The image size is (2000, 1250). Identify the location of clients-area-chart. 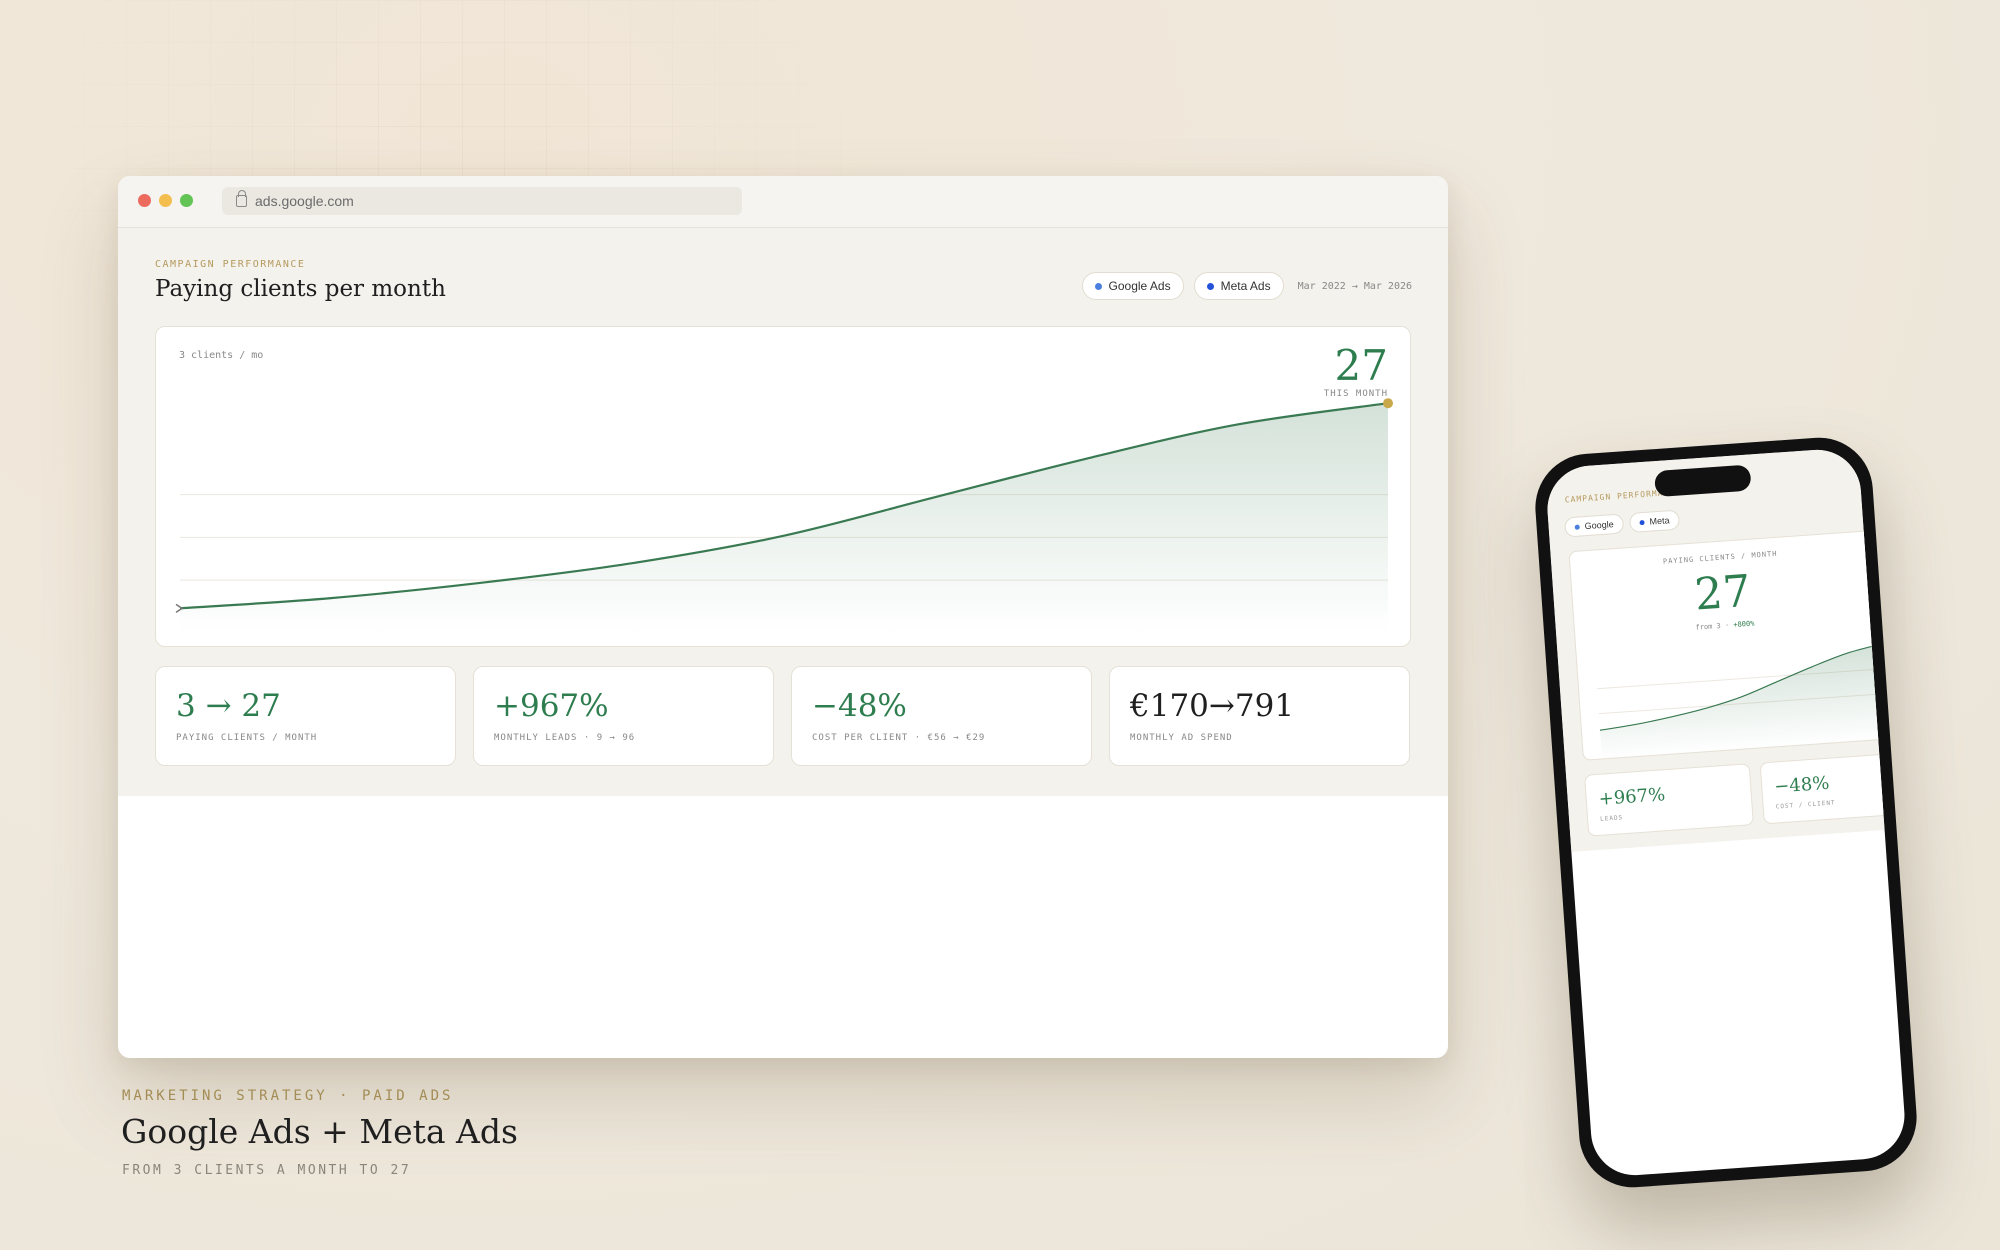
(784, 516).